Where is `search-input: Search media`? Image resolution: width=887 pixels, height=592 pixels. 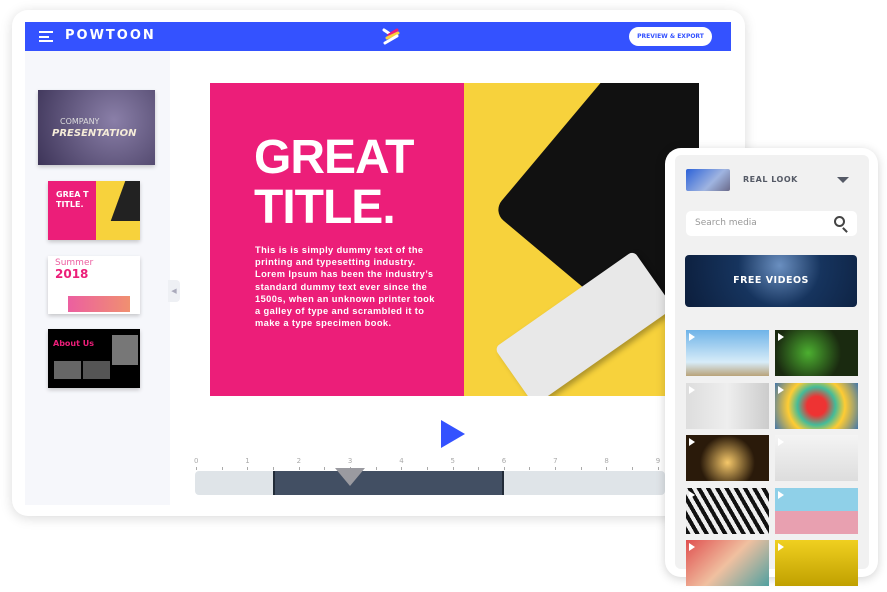
search-input: Search media is located at coordinates (771, 223).